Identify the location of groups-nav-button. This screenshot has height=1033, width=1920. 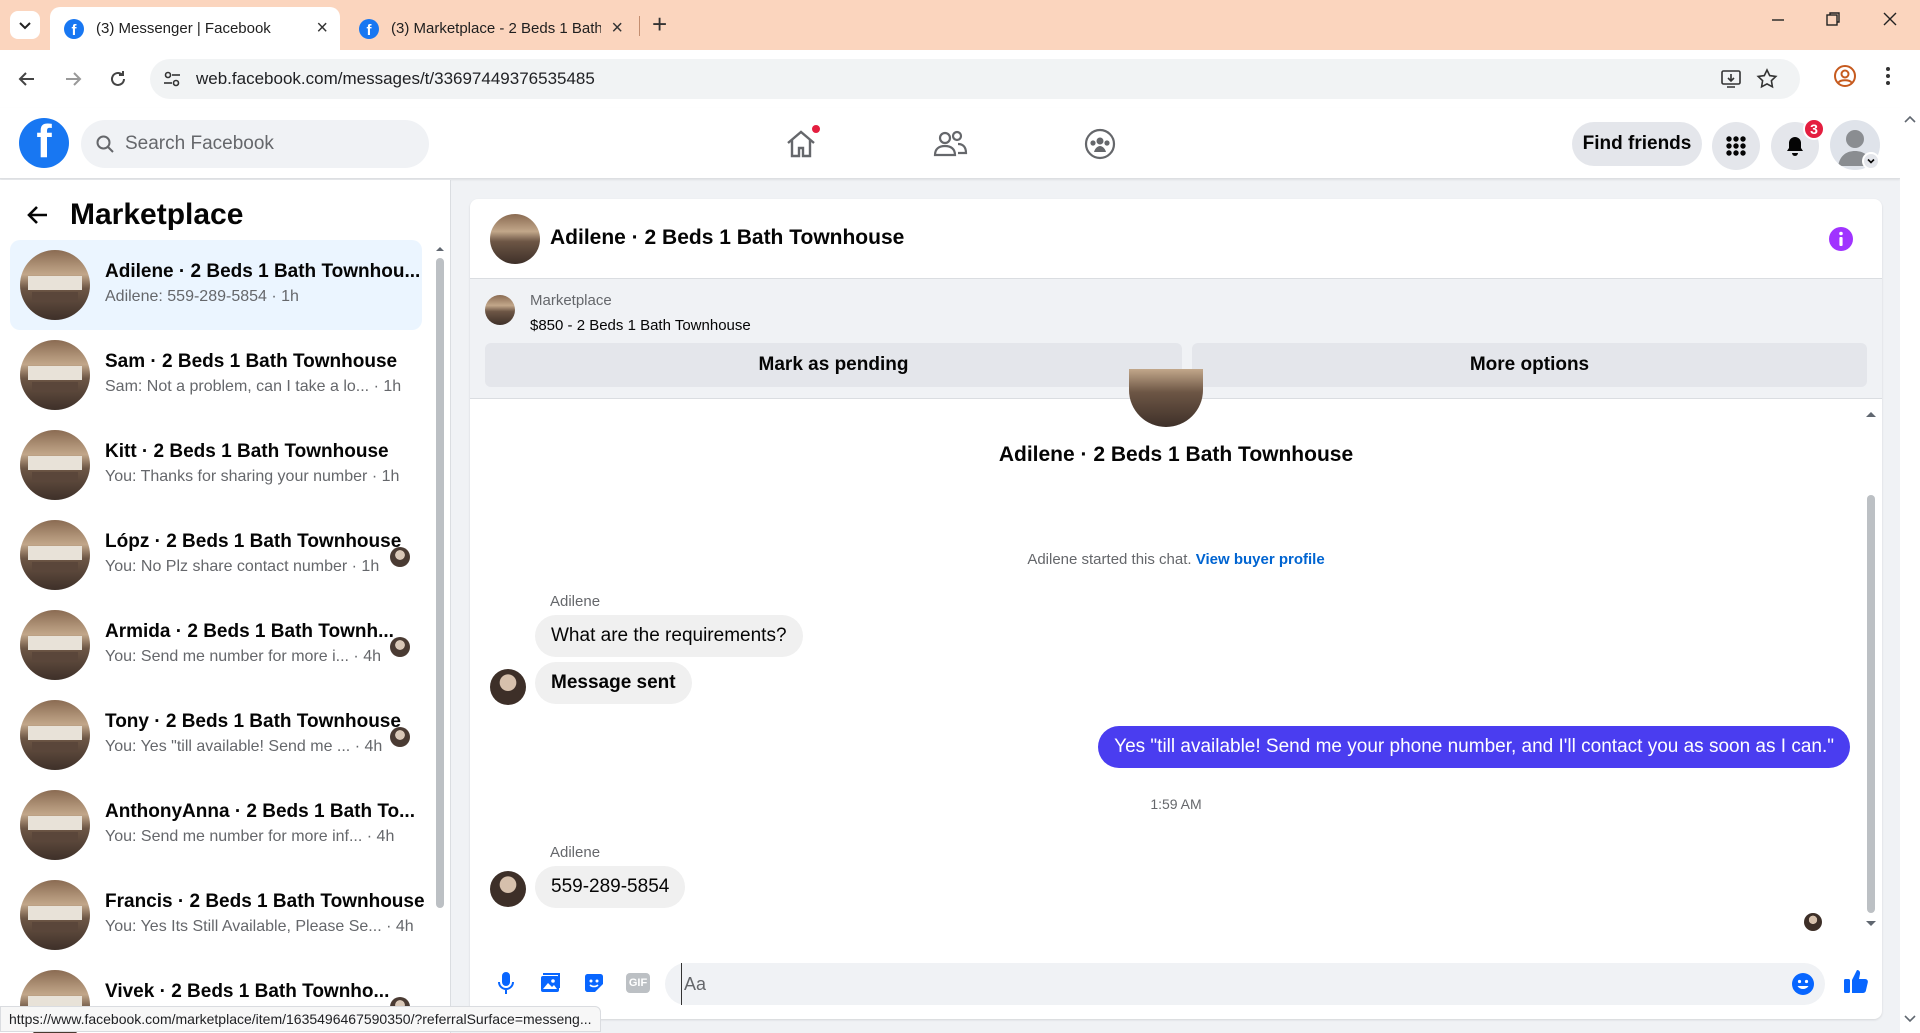
(1100, 144).